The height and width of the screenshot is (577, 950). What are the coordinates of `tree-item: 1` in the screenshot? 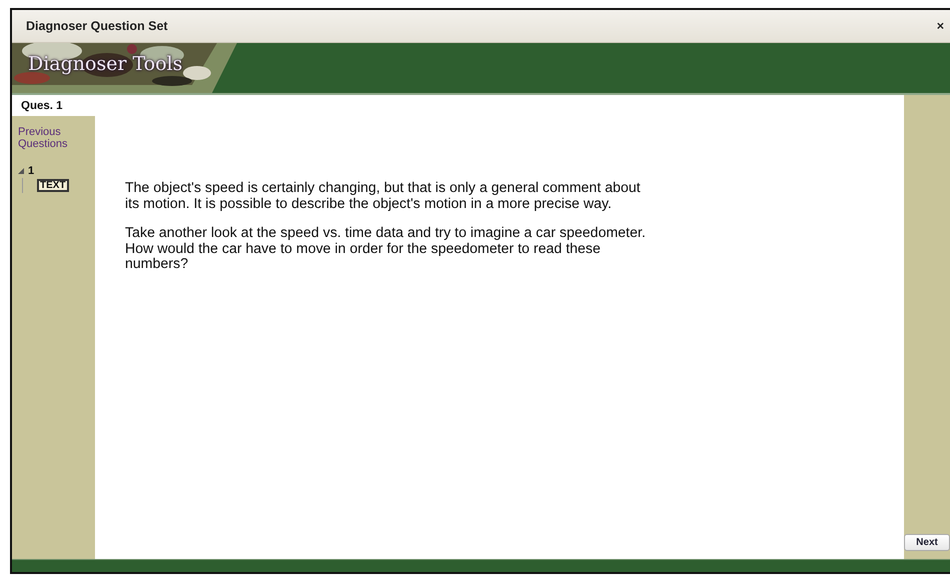 It's located at (31, 171).